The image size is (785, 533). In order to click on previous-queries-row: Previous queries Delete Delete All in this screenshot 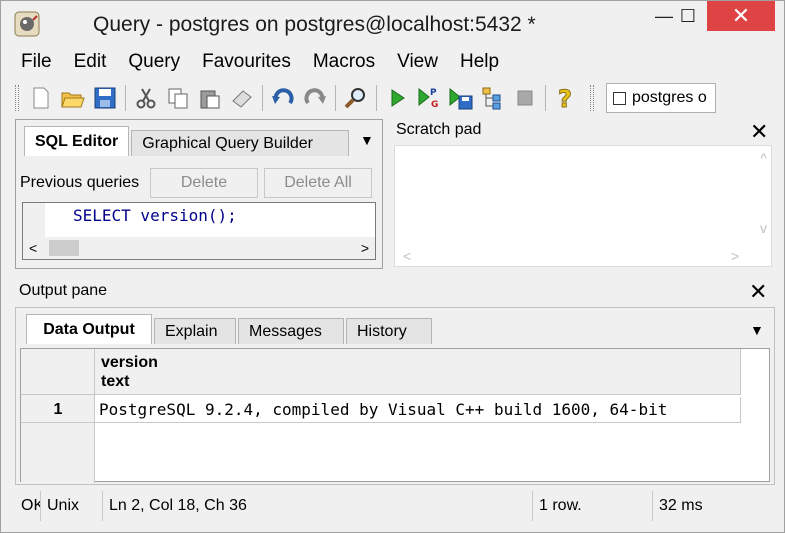, I will do `click(199, 183)`.